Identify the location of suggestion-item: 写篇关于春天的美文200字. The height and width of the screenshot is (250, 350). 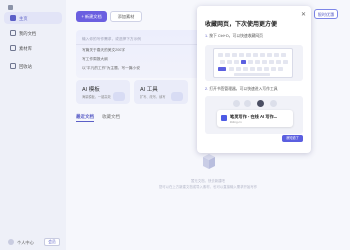
(103, 50).